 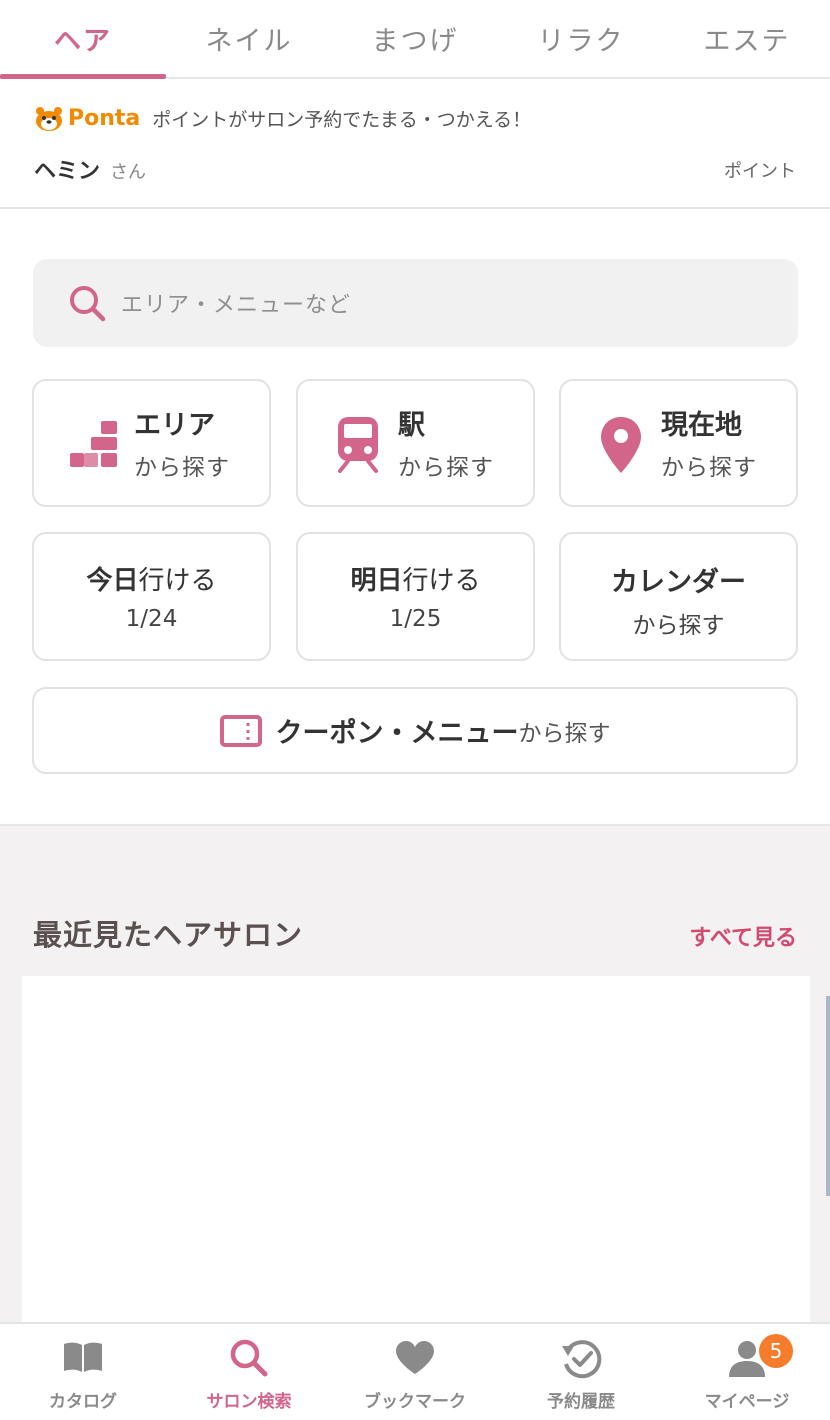 I want to click on nav-mypage-label: マイページ, so click(x=747, y=1402).